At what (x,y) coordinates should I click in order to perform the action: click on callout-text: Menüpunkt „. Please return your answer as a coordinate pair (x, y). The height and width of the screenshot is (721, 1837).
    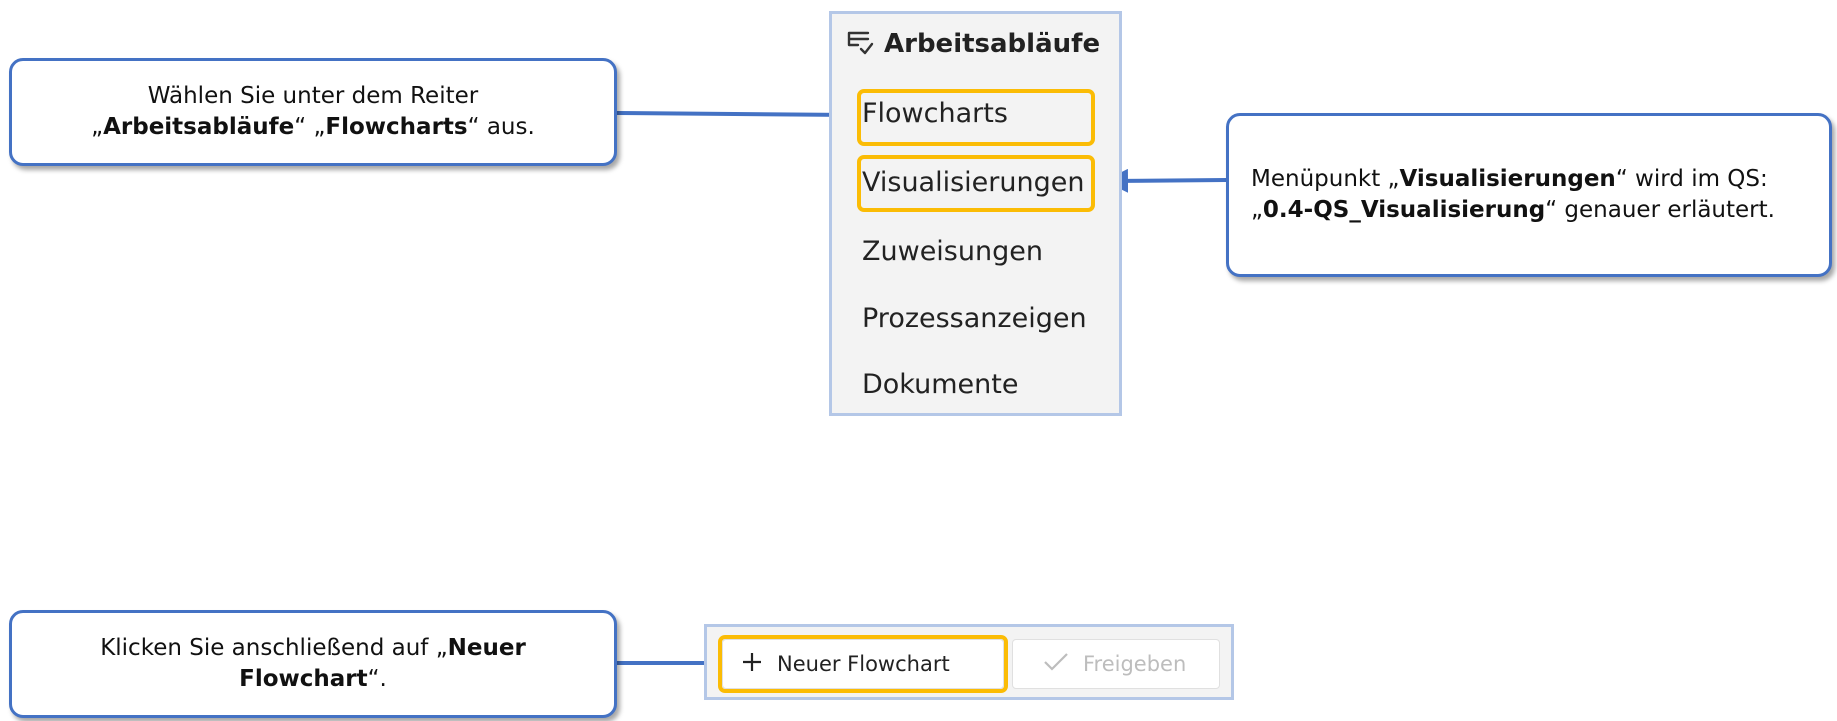
    Looking at the image, I should click on (1325, 179).